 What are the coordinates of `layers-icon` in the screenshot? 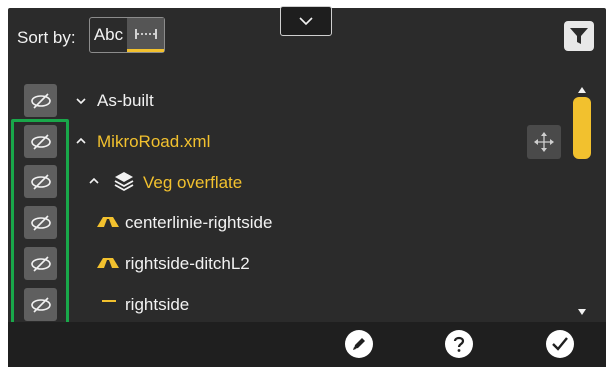 It's located at (124, 182).